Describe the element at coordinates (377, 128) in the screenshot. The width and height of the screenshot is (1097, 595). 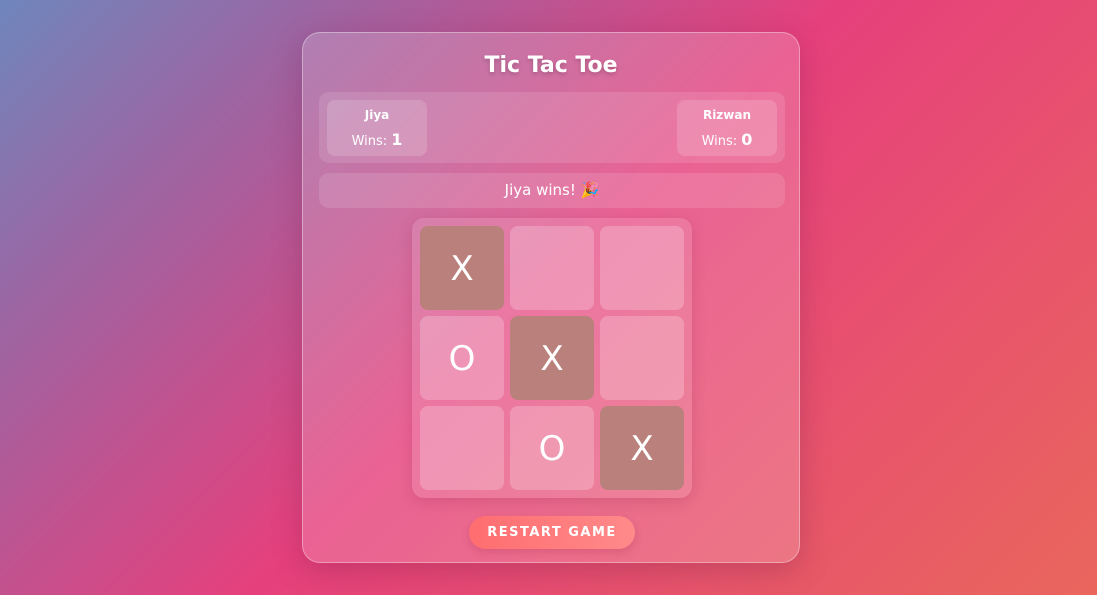
I see `player-card-1: Jiya Wins: 1` at that location.